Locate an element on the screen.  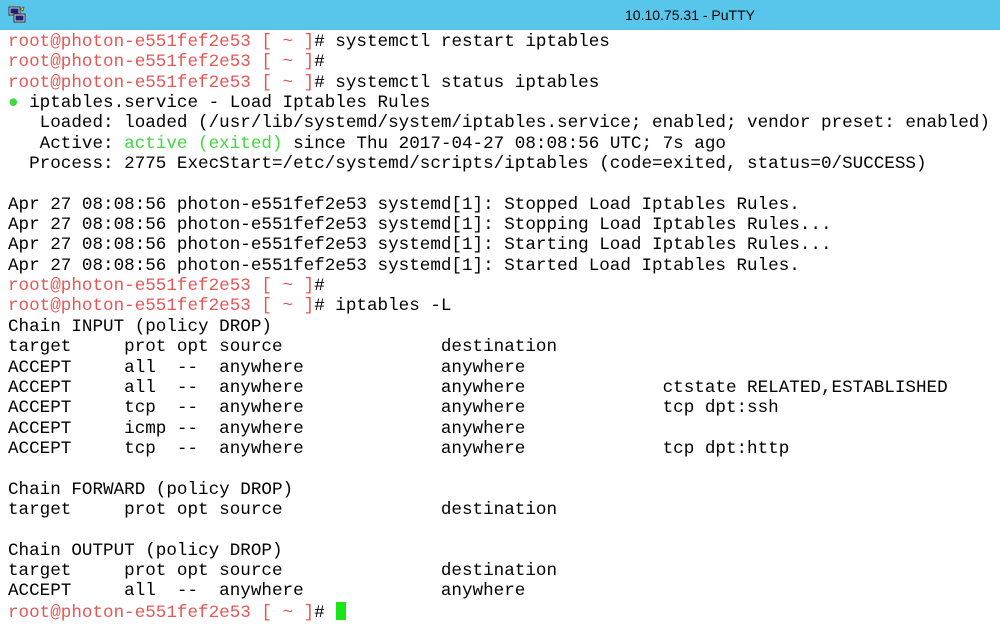
cursor is located at coordinates (341, 610).